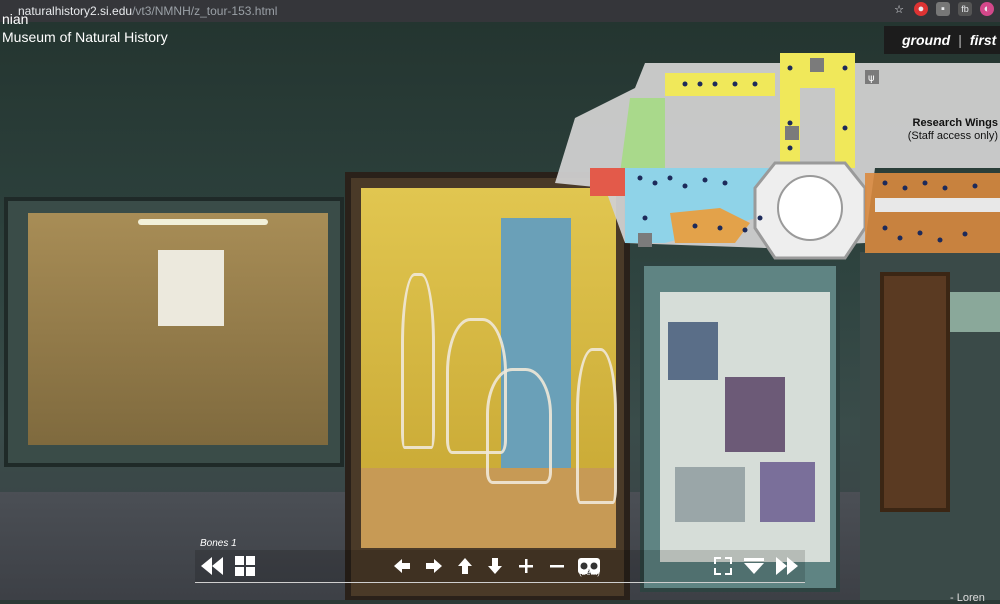 This screenshot has width=1000, height=604. I want to click on map-rotunda-center, so click(810, 208).